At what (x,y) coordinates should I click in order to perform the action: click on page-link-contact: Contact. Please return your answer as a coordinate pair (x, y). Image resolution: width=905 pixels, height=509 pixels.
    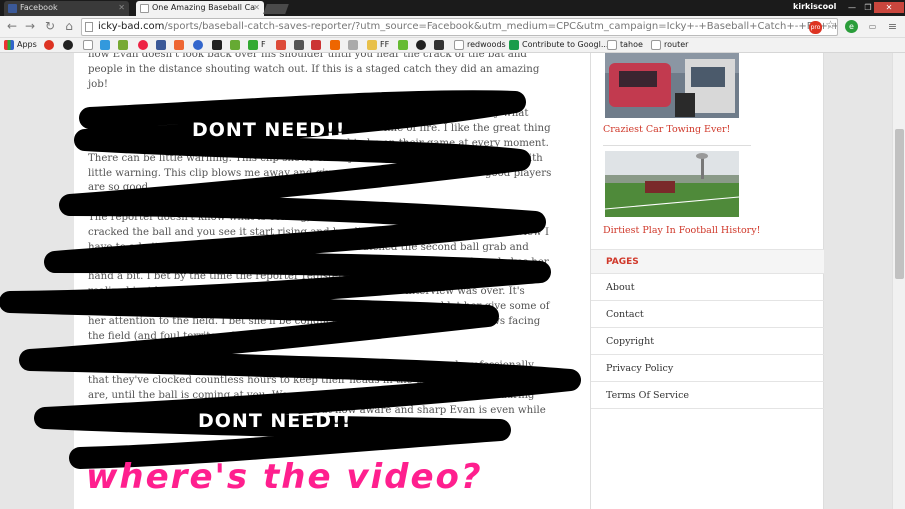
    Looking at the image, I should click on (707, 314).